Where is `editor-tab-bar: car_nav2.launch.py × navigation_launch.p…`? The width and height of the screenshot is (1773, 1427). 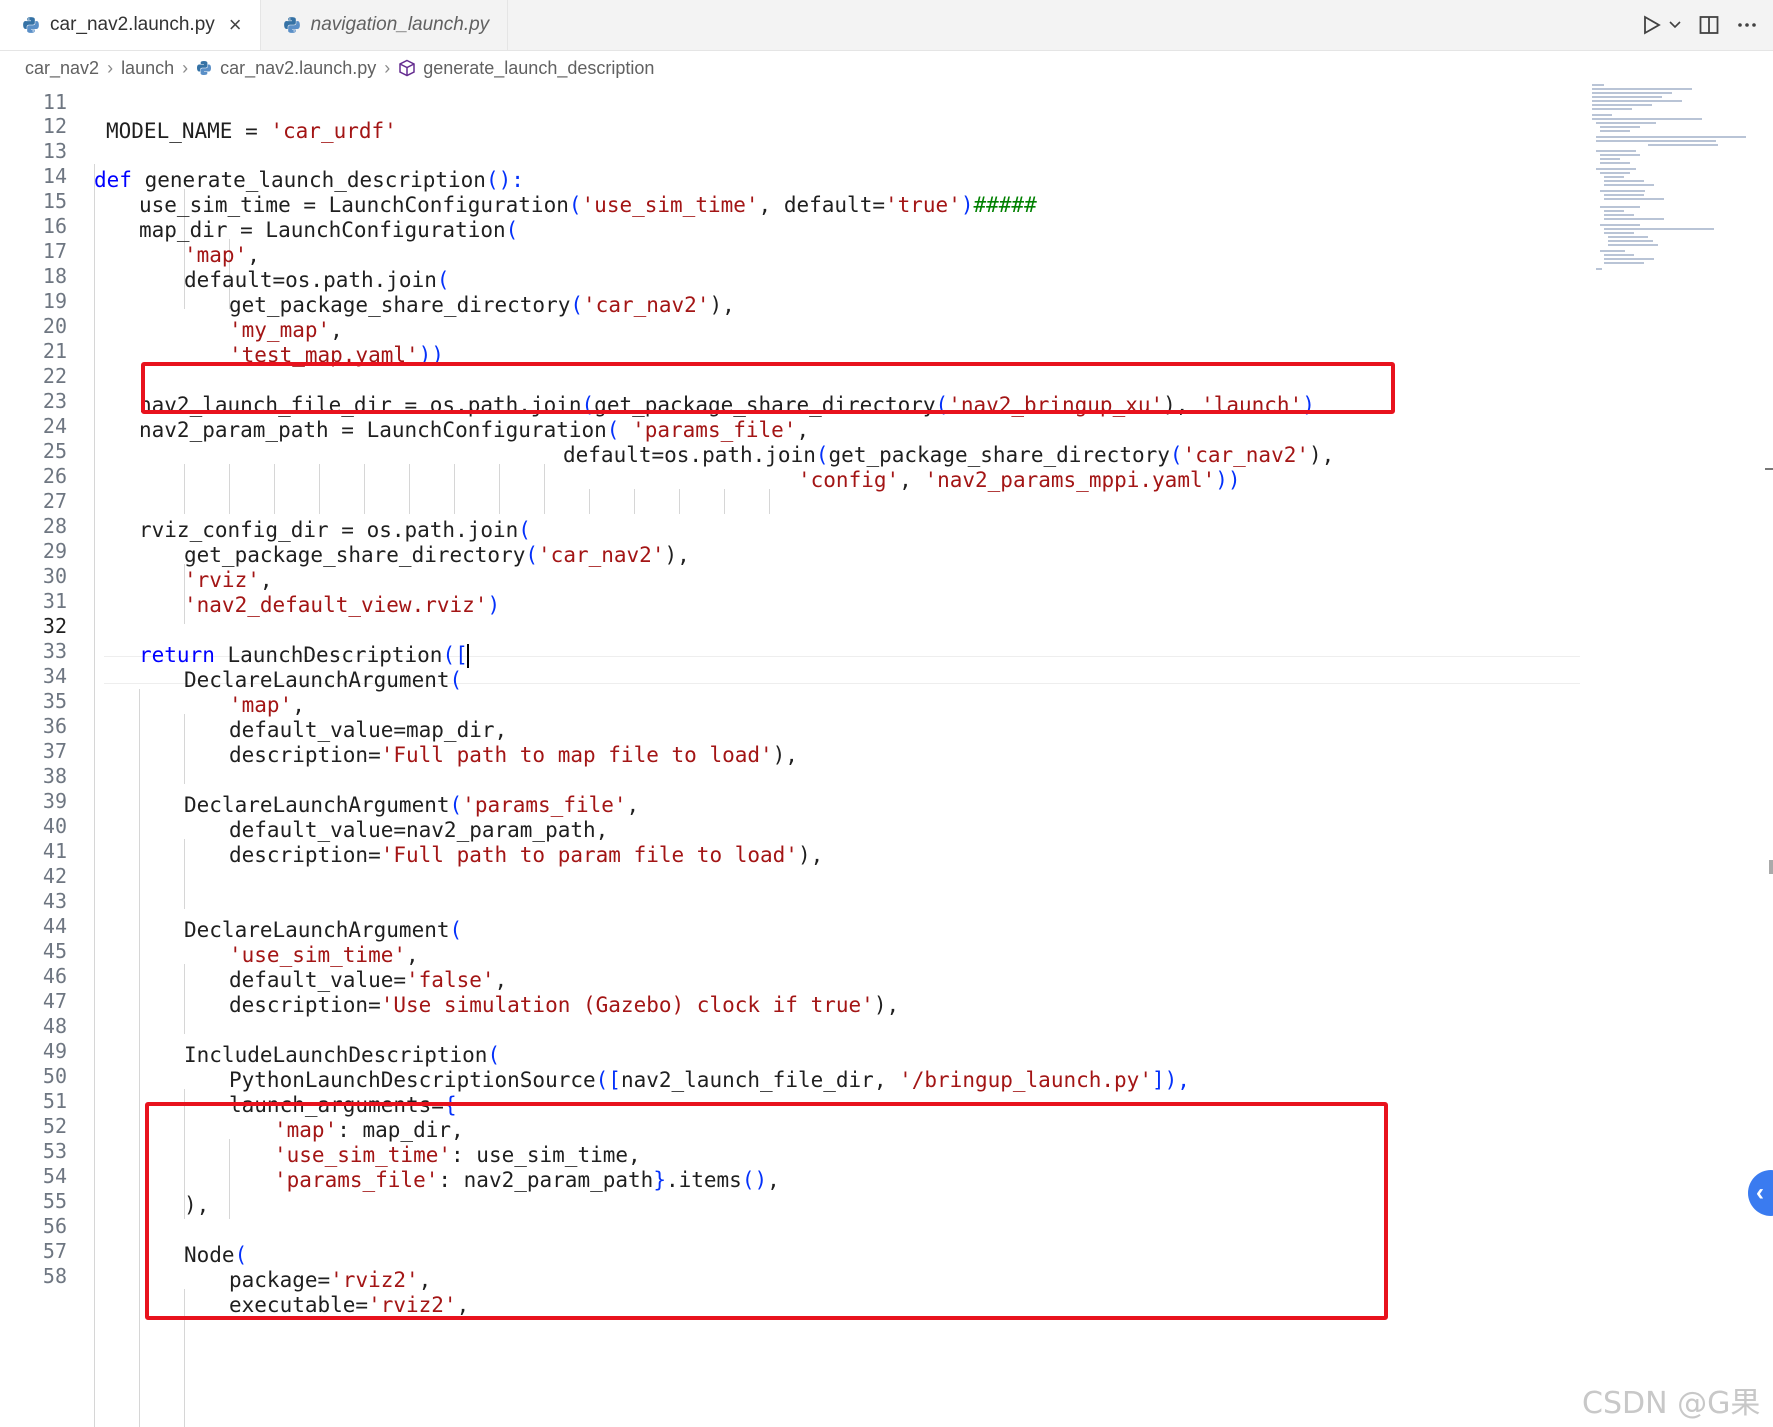
editor-tab-bar: car_nav2.launch.py × navigation_launch.p… is located at coordinates (886, 25).